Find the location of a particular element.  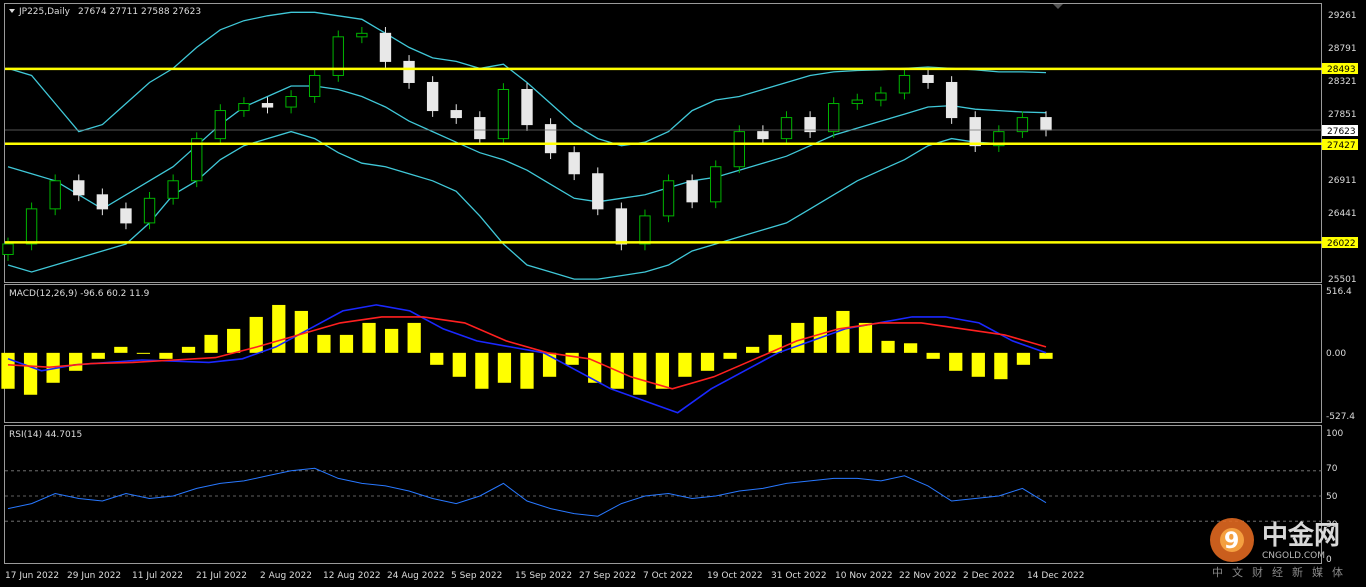

date-tick: 17 Jun 2022 is located at coordinates (32, 576).